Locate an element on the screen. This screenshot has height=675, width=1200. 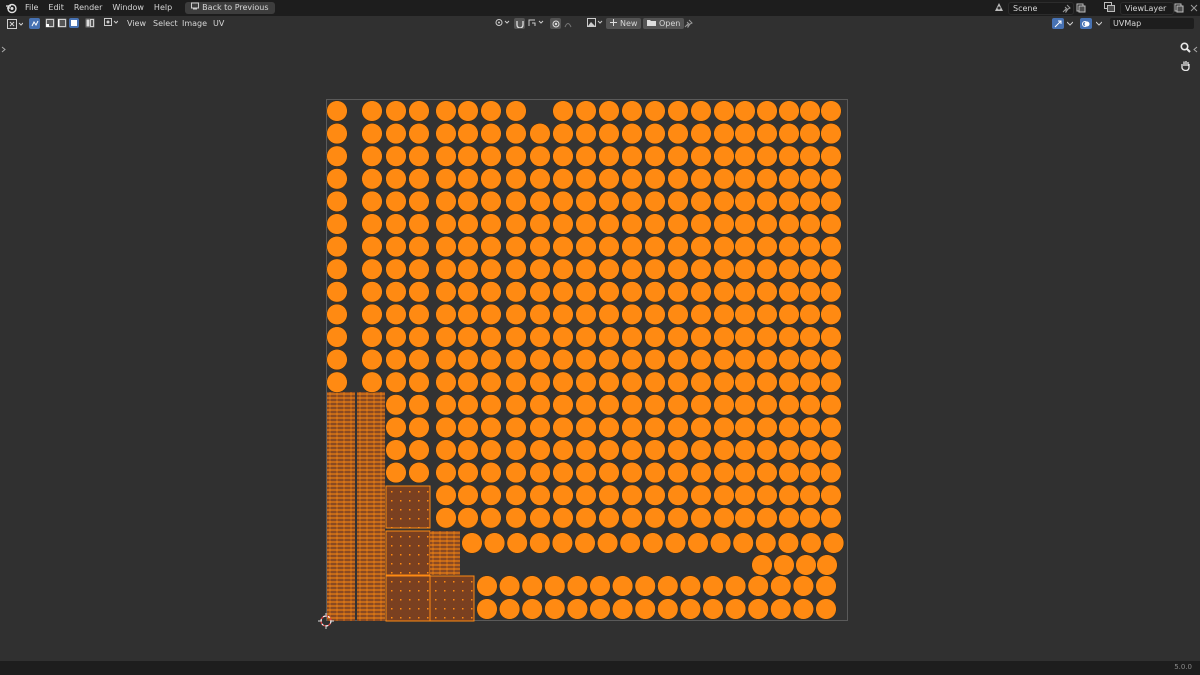
uv-island-patch is located at coordinates (408, 598).